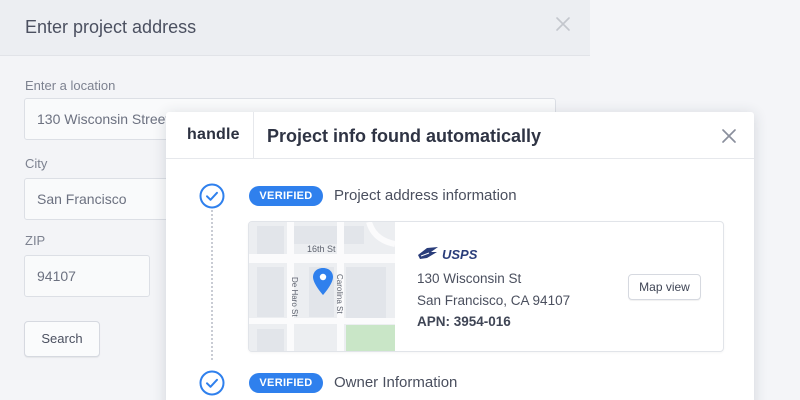 This screenshot has width=800, height=400. Describe the element at coordinates (322, 287) in the screenshot. I see `map-thumbnail: 16th St De Haro St Carolina St` at that location.